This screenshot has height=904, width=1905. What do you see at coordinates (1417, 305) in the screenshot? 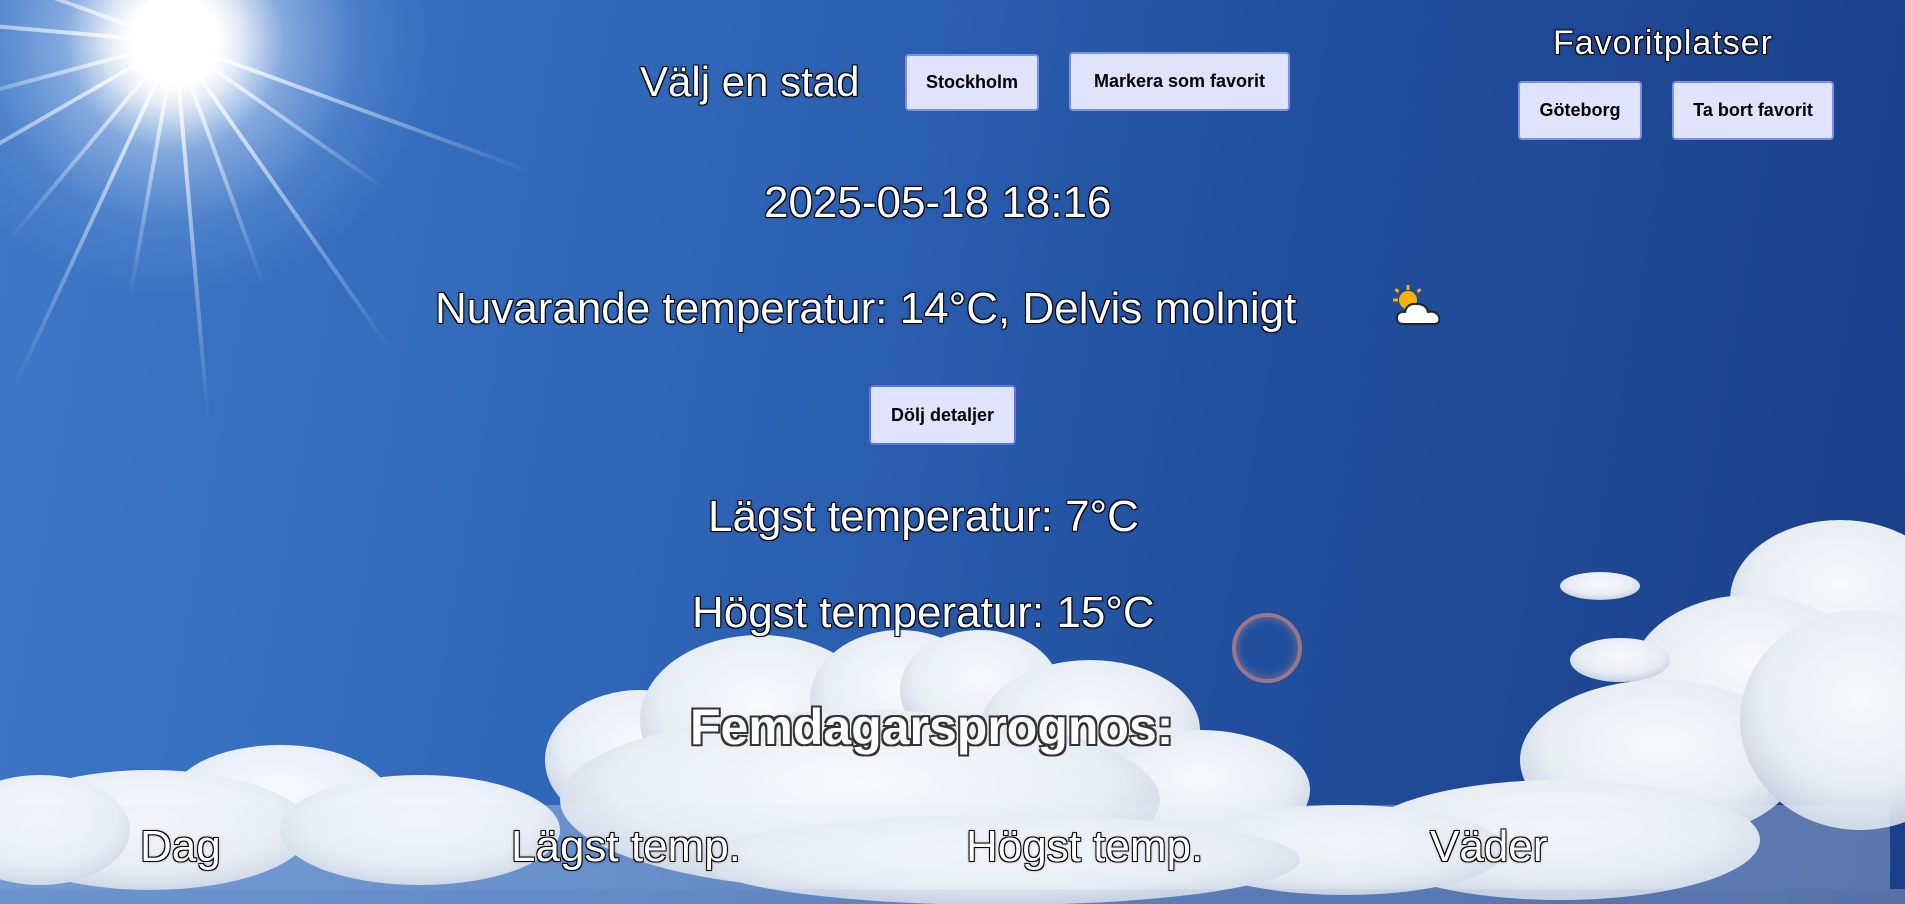
I see `partly-cloudy-icon` at bounding box center [1417, 305].